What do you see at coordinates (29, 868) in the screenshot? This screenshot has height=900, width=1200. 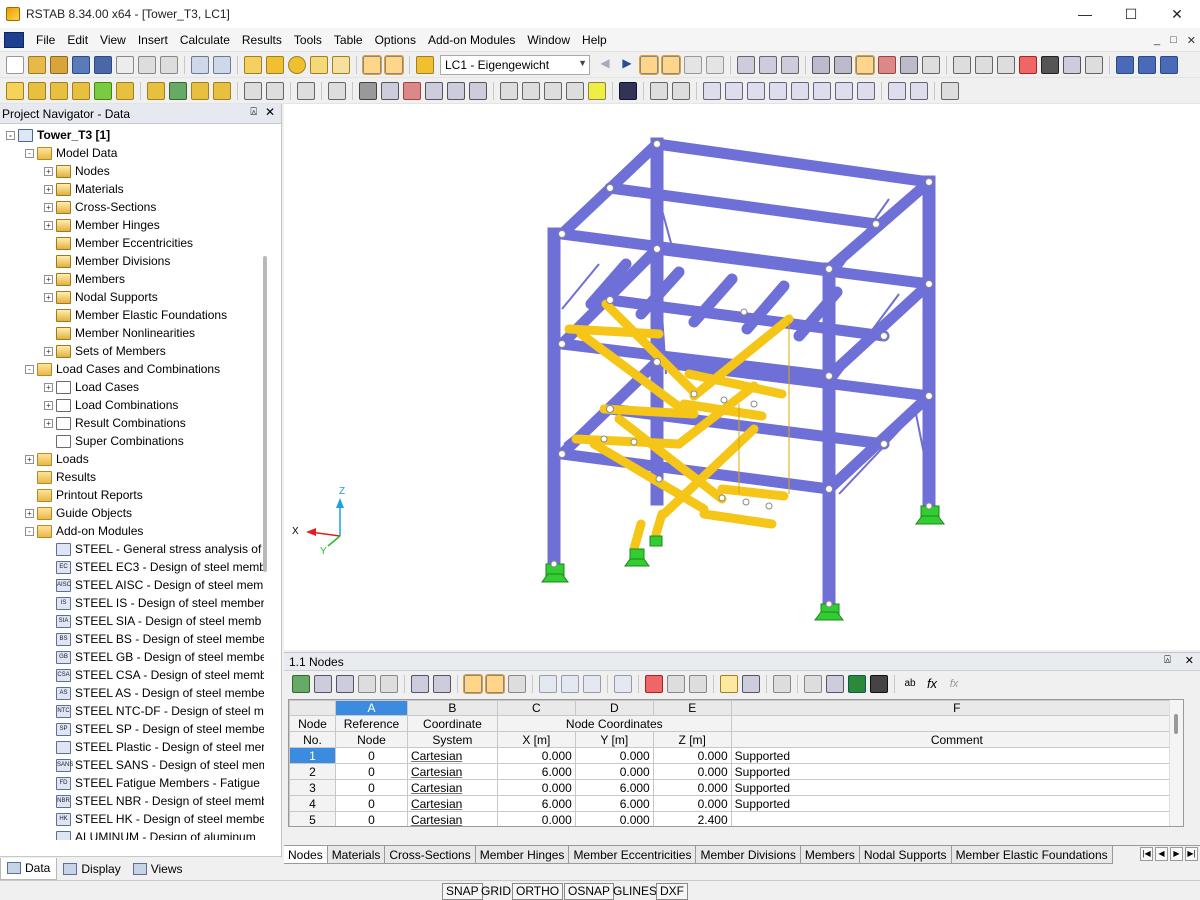 I see `tab-data: Data` at bounding box center [29, 868].